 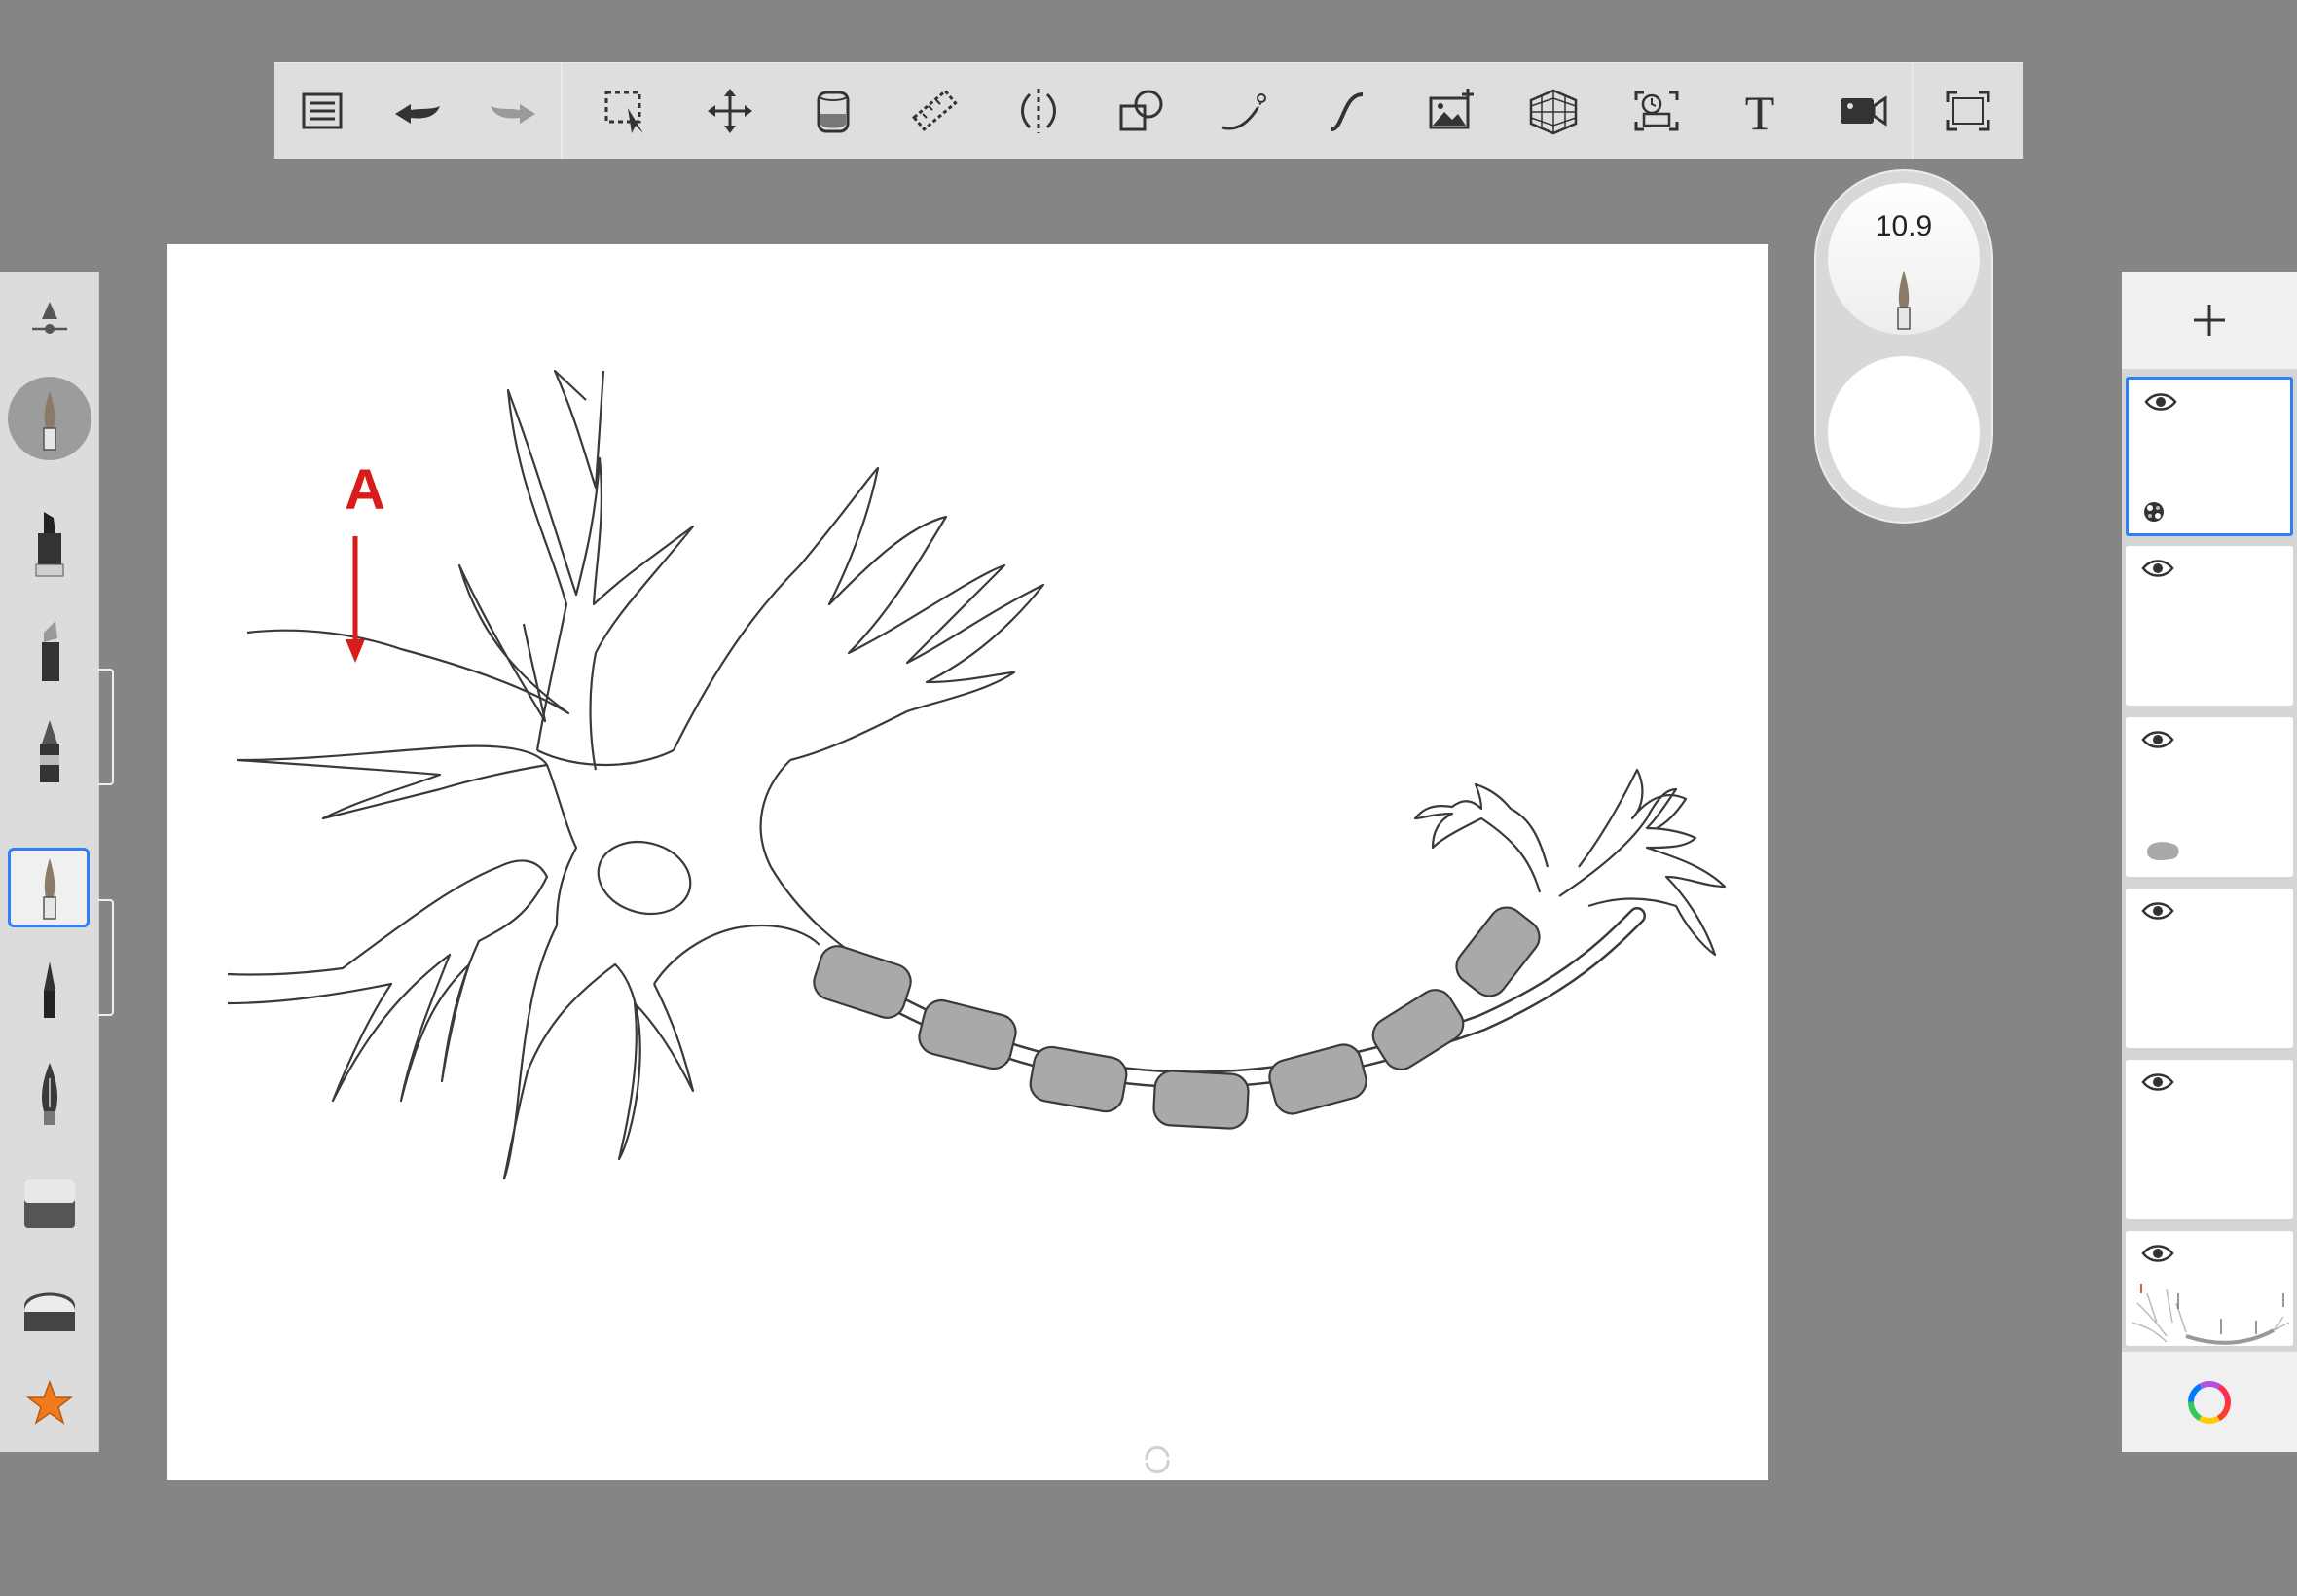 I want to click on brush-size-puck: 10.9, so click(x=1904, y=259).